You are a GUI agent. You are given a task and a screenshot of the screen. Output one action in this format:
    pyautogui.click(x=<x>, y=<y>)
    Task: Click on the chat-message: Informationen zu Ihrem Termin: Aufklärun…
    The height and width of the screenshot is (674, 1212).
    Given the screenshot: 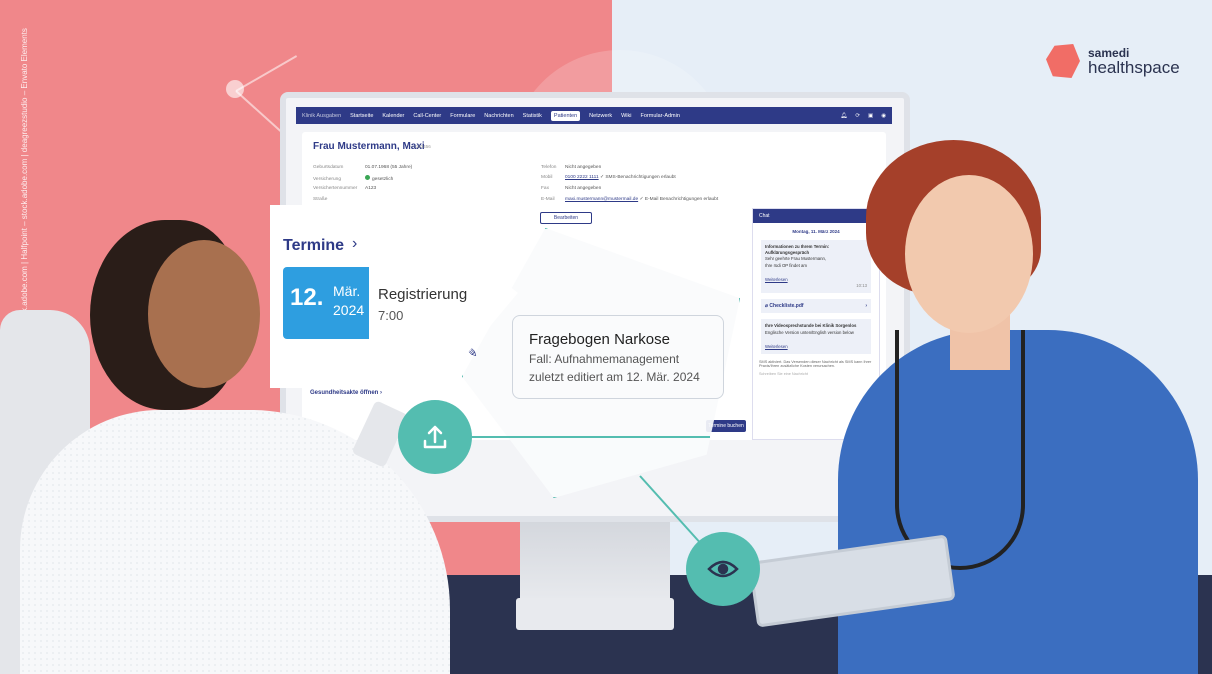 What is the action you would take?
    pyautogui.click(x=816, y=267)
    